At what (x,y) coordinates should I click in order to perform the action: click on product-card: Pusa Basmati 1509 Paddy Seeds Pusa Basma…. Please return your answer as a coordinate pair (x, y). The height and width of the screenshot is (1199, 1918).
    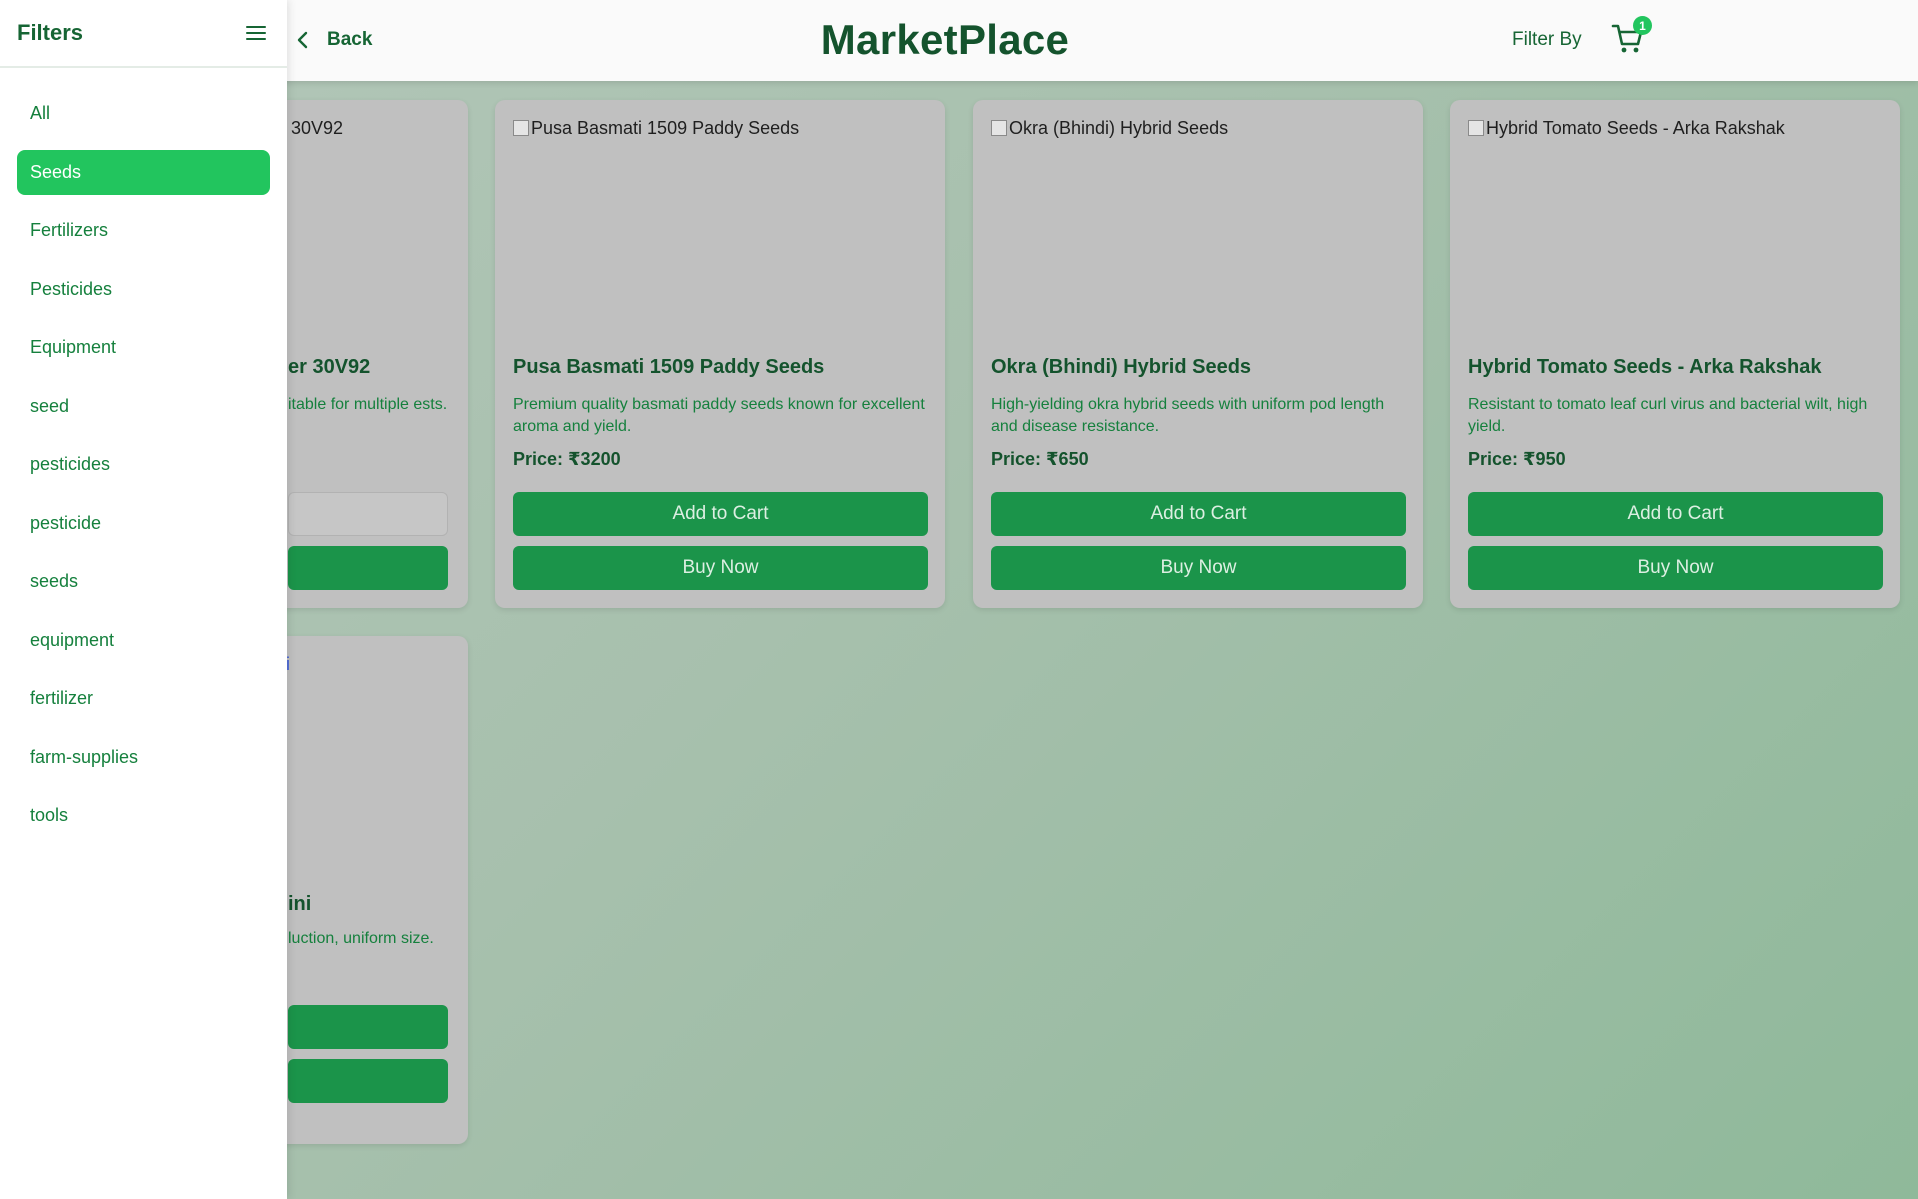
    Looking at the image, I should click on (720, 354).